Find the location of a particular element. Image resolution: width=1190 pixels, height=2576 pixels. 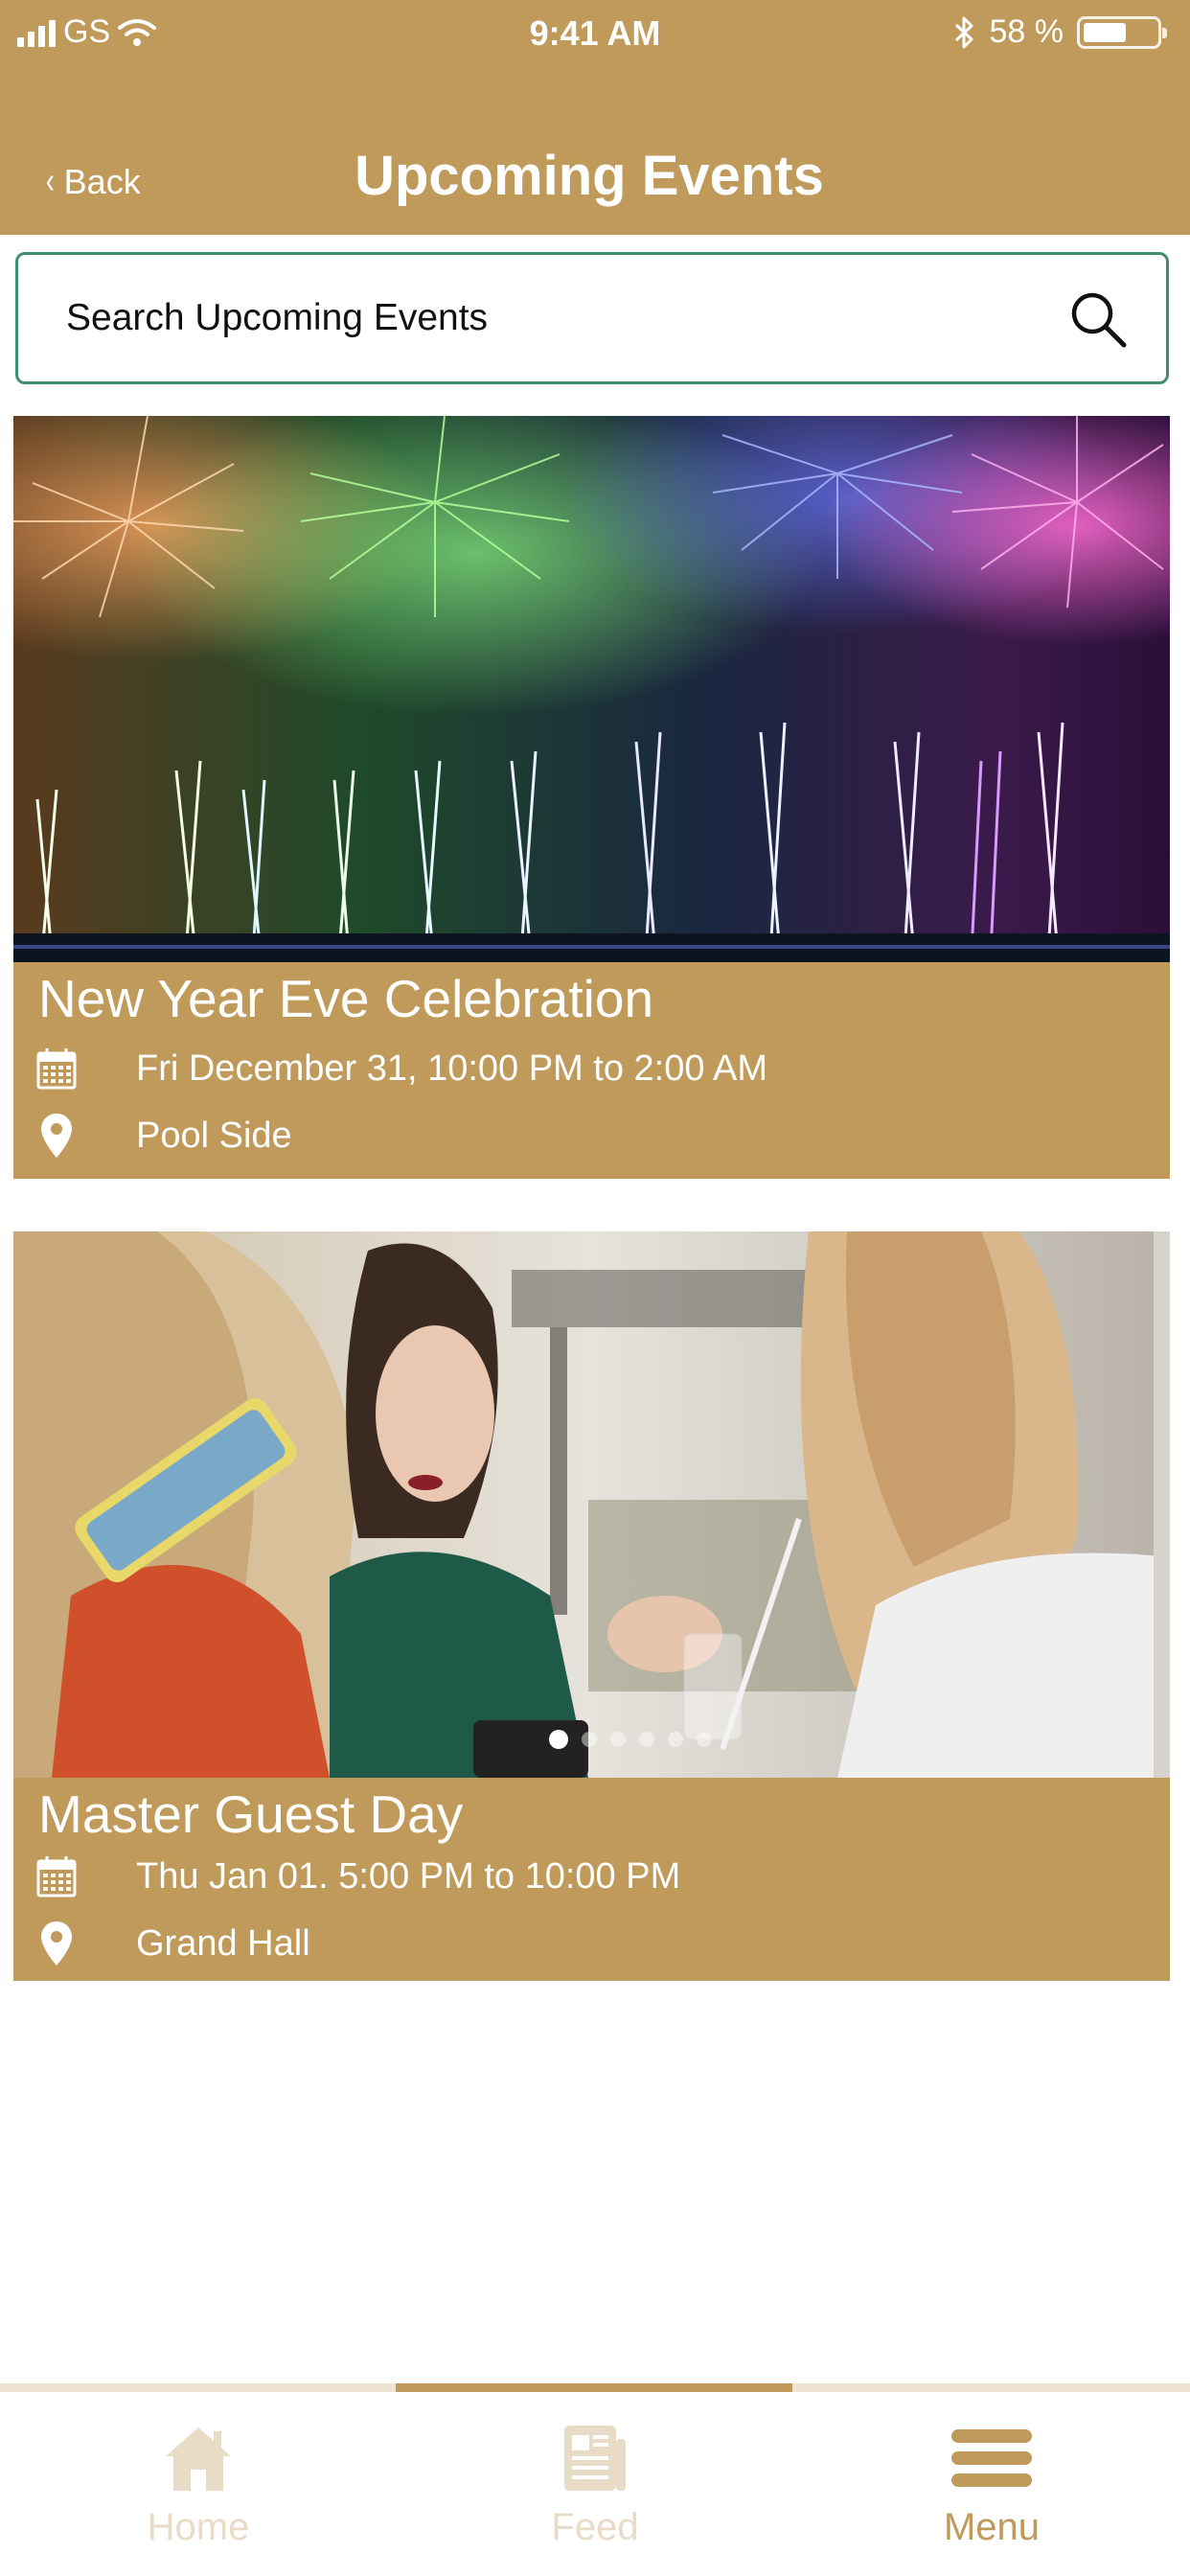

event-location: Grand Hall is located at coordinates (223, 1943).